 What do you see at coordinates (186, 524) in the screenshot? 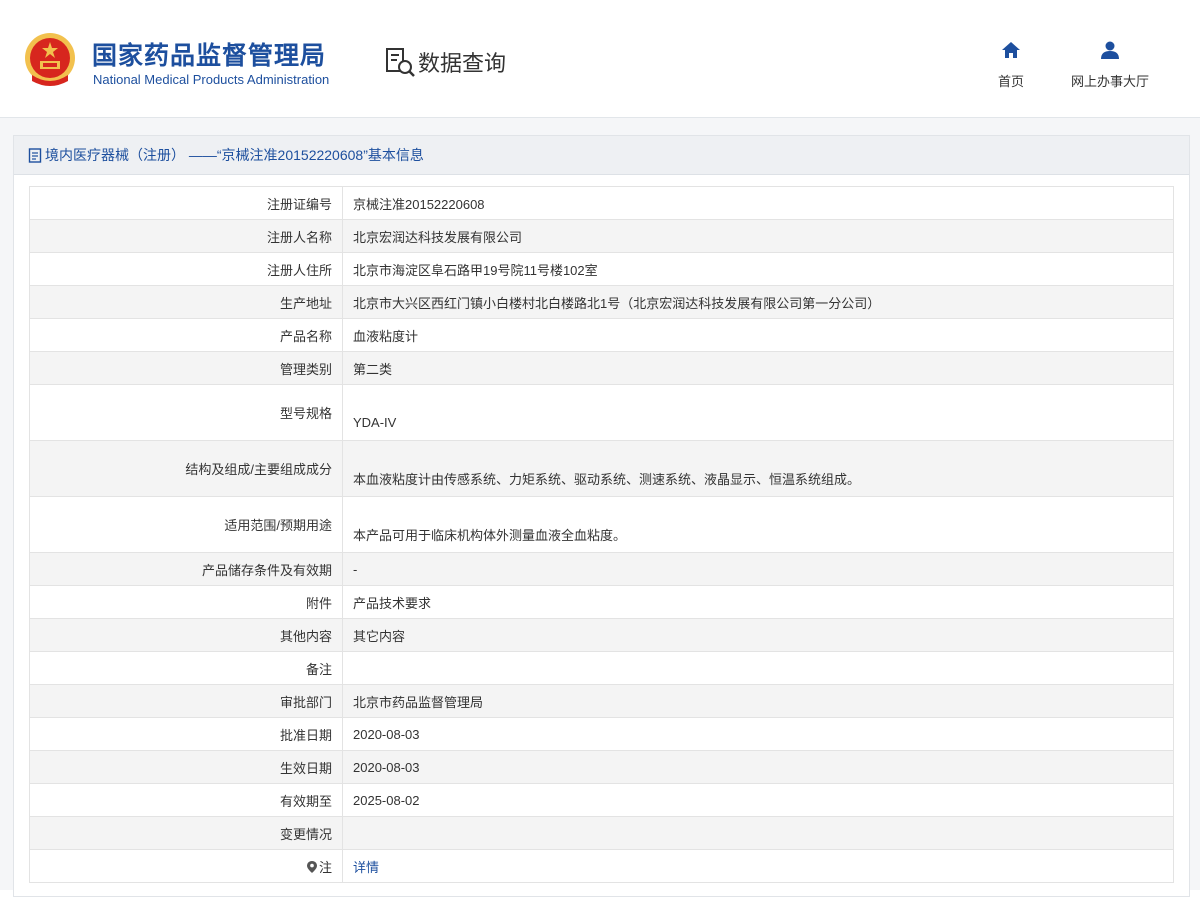
I see `field-label: 适用范围/预期用途` at bounding box center [186, 524].